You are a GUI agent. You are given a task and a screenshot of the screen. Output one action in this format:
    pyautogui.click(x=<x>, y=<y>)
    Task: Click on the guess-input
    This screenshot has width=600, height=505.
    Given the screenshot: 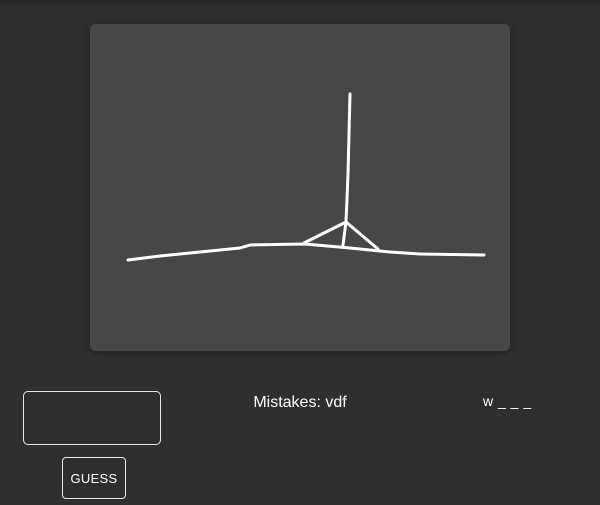 What is the action you would take?
    pyautogui.click(x=92, y=418)
    